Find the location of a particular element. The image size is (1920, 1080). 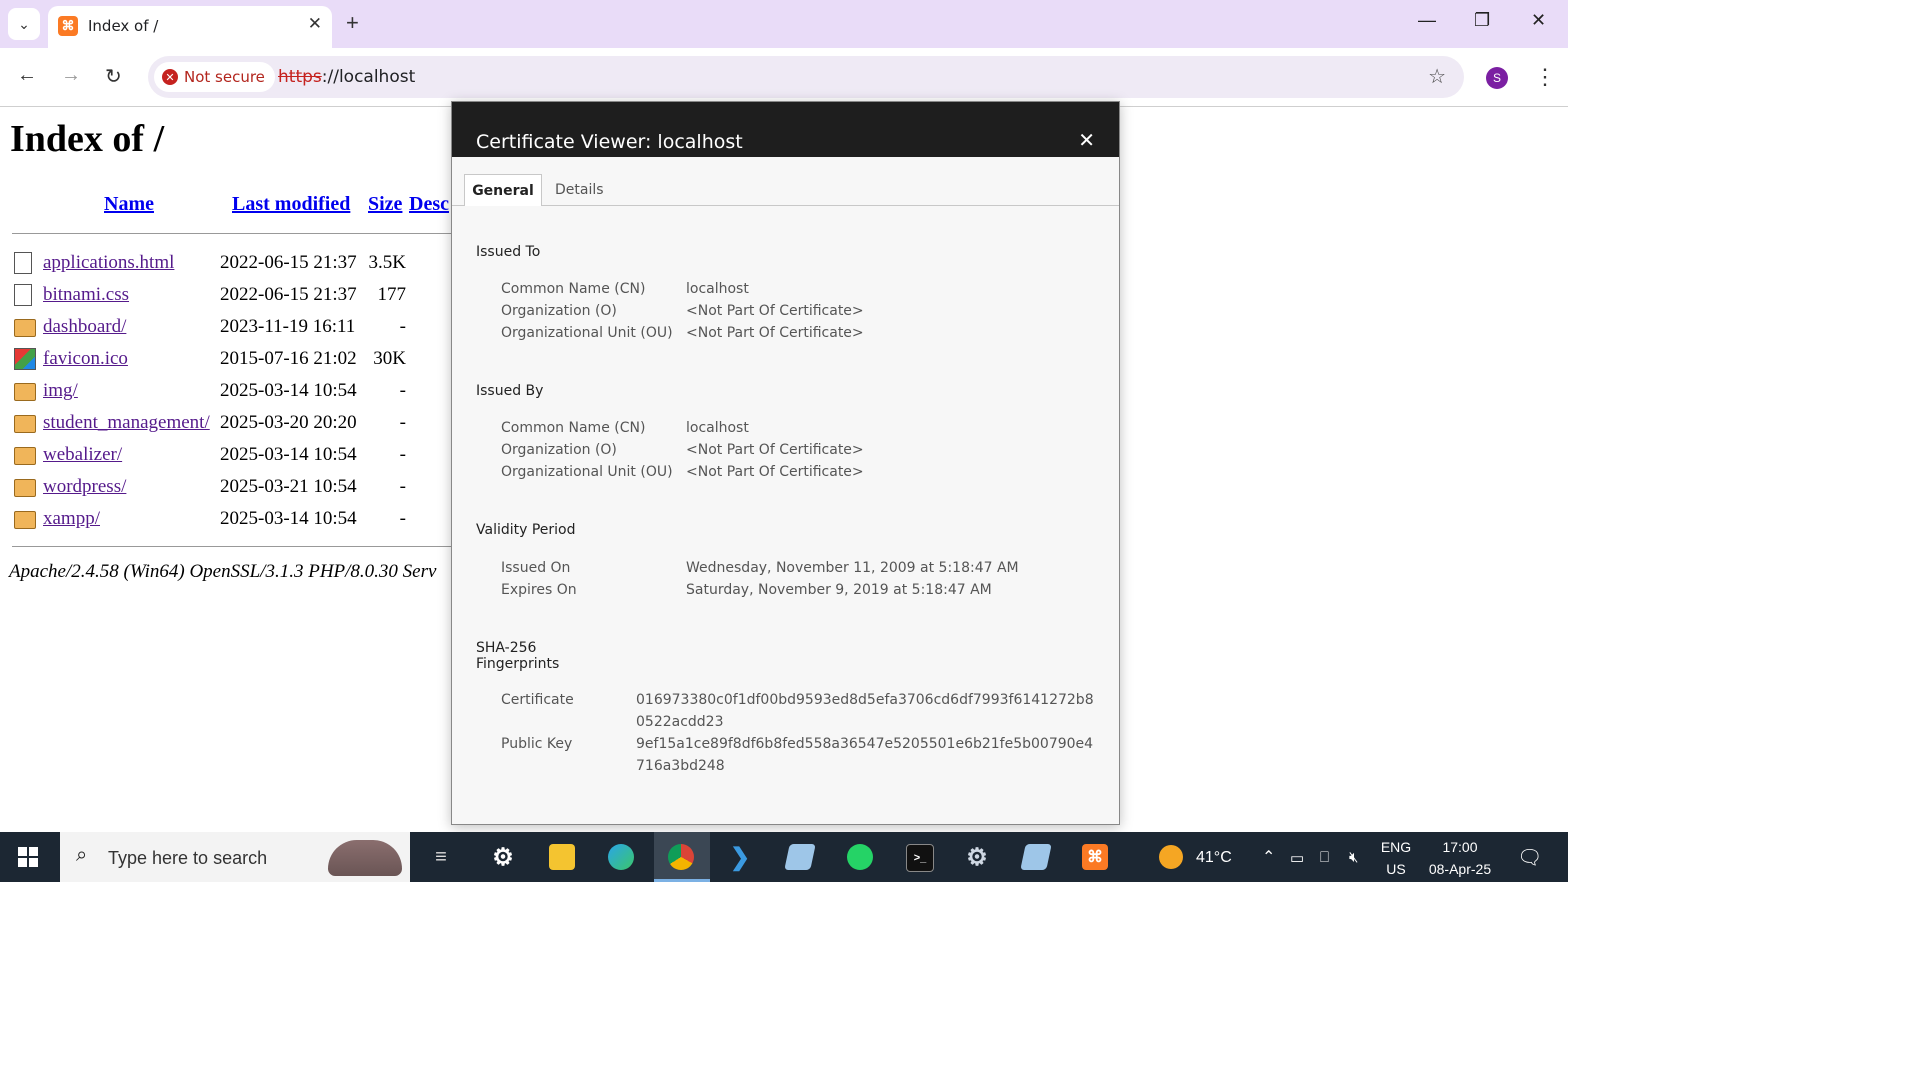

field-label: Public Key is located at coordinates (537, 744).